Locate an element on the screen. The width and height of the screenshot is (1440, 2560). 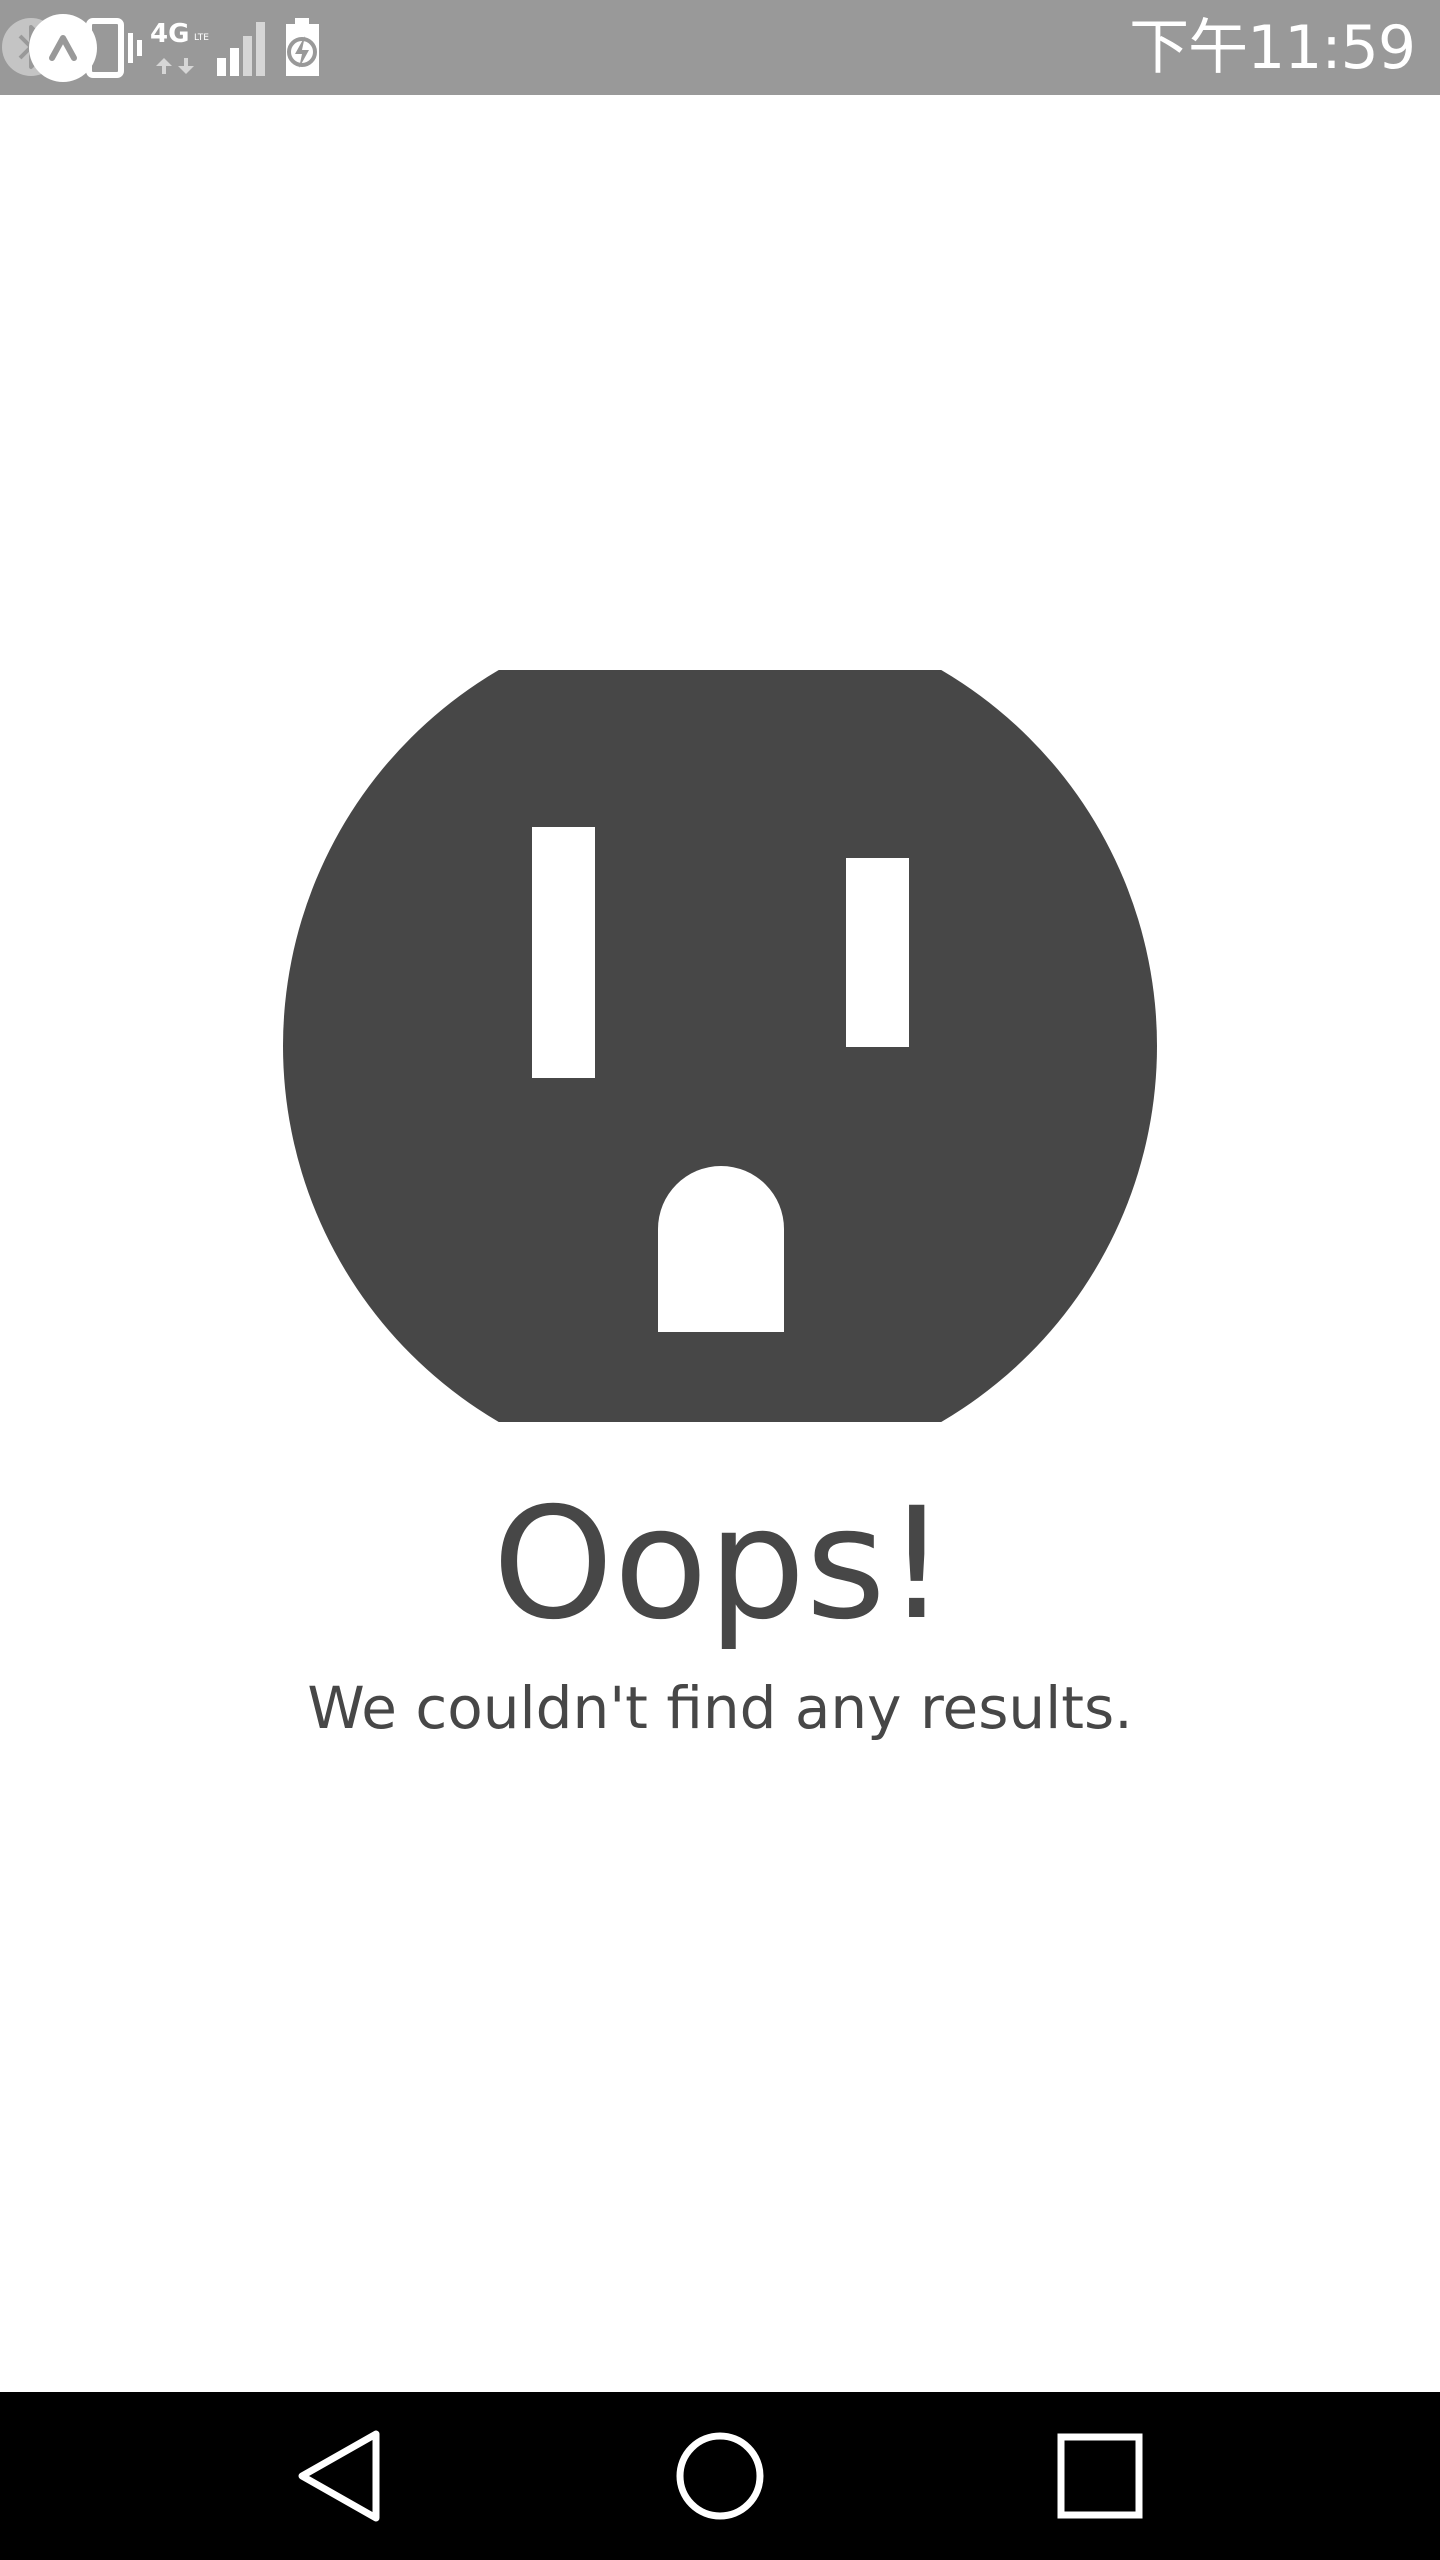
empty-state-message: We couldn't find any results. is located at coordinates (720, 1708).